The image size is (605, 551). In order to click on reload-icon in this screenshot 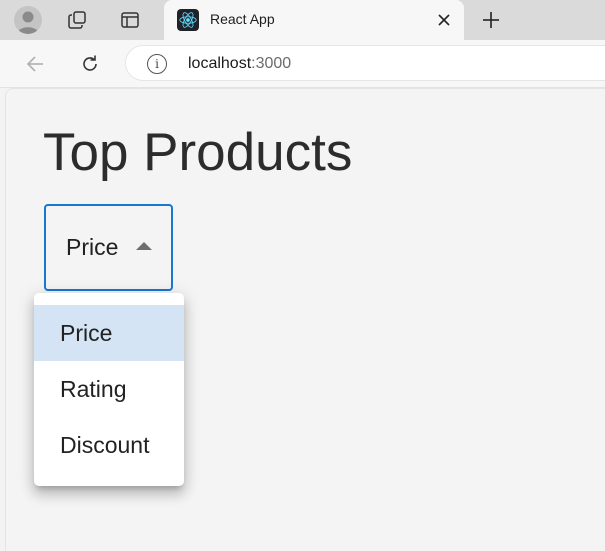, I will do `click(90, 63)`.